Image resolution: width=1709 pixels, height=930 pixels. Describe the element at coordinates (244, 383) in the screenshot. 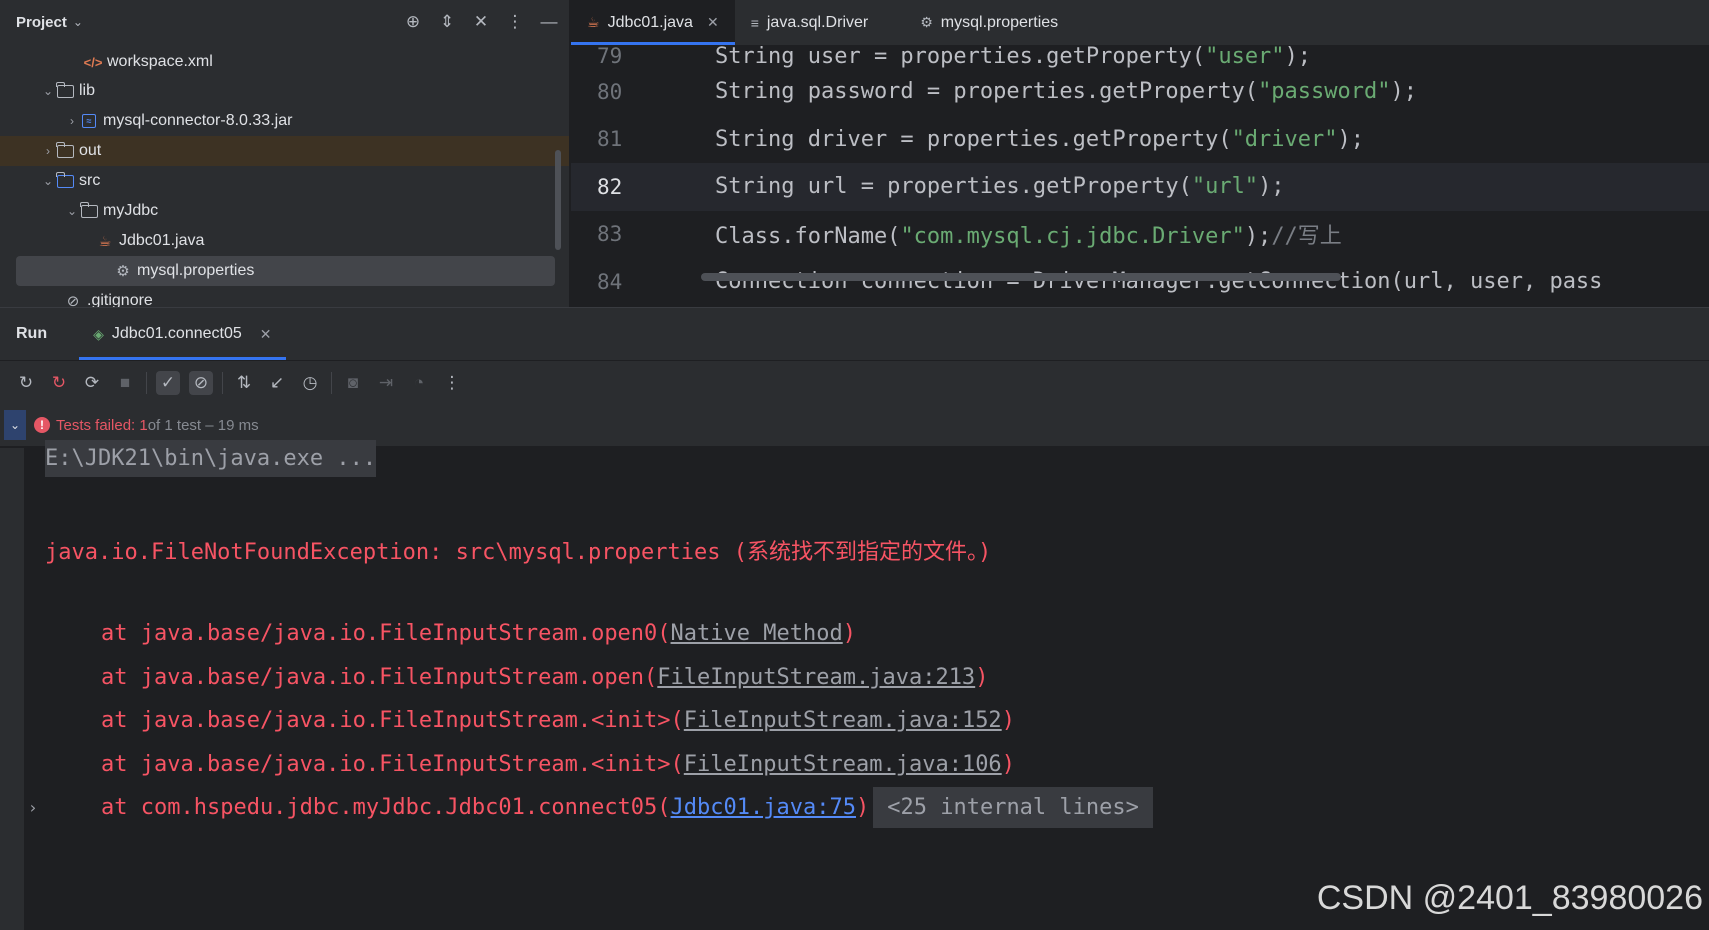

I see `sort-icon: ⇅` at that location.